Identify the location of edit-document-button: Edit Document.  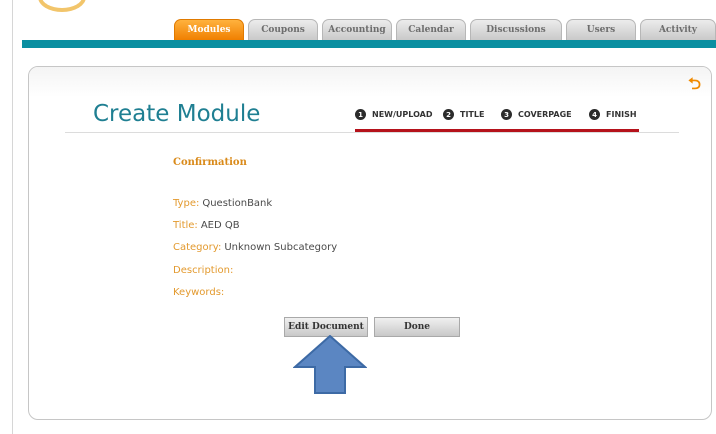
(326, 327).